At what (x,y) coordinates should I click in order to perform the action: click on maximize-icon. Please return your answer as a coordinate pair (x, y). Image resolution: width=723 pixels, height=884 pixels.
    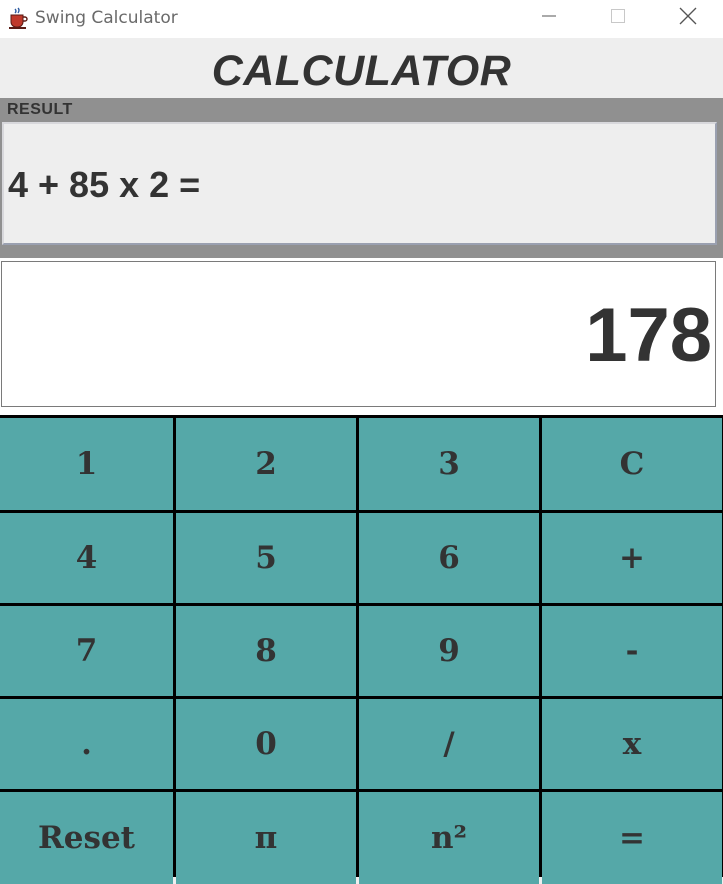
    Looking at the image, I should click on (618, 18).